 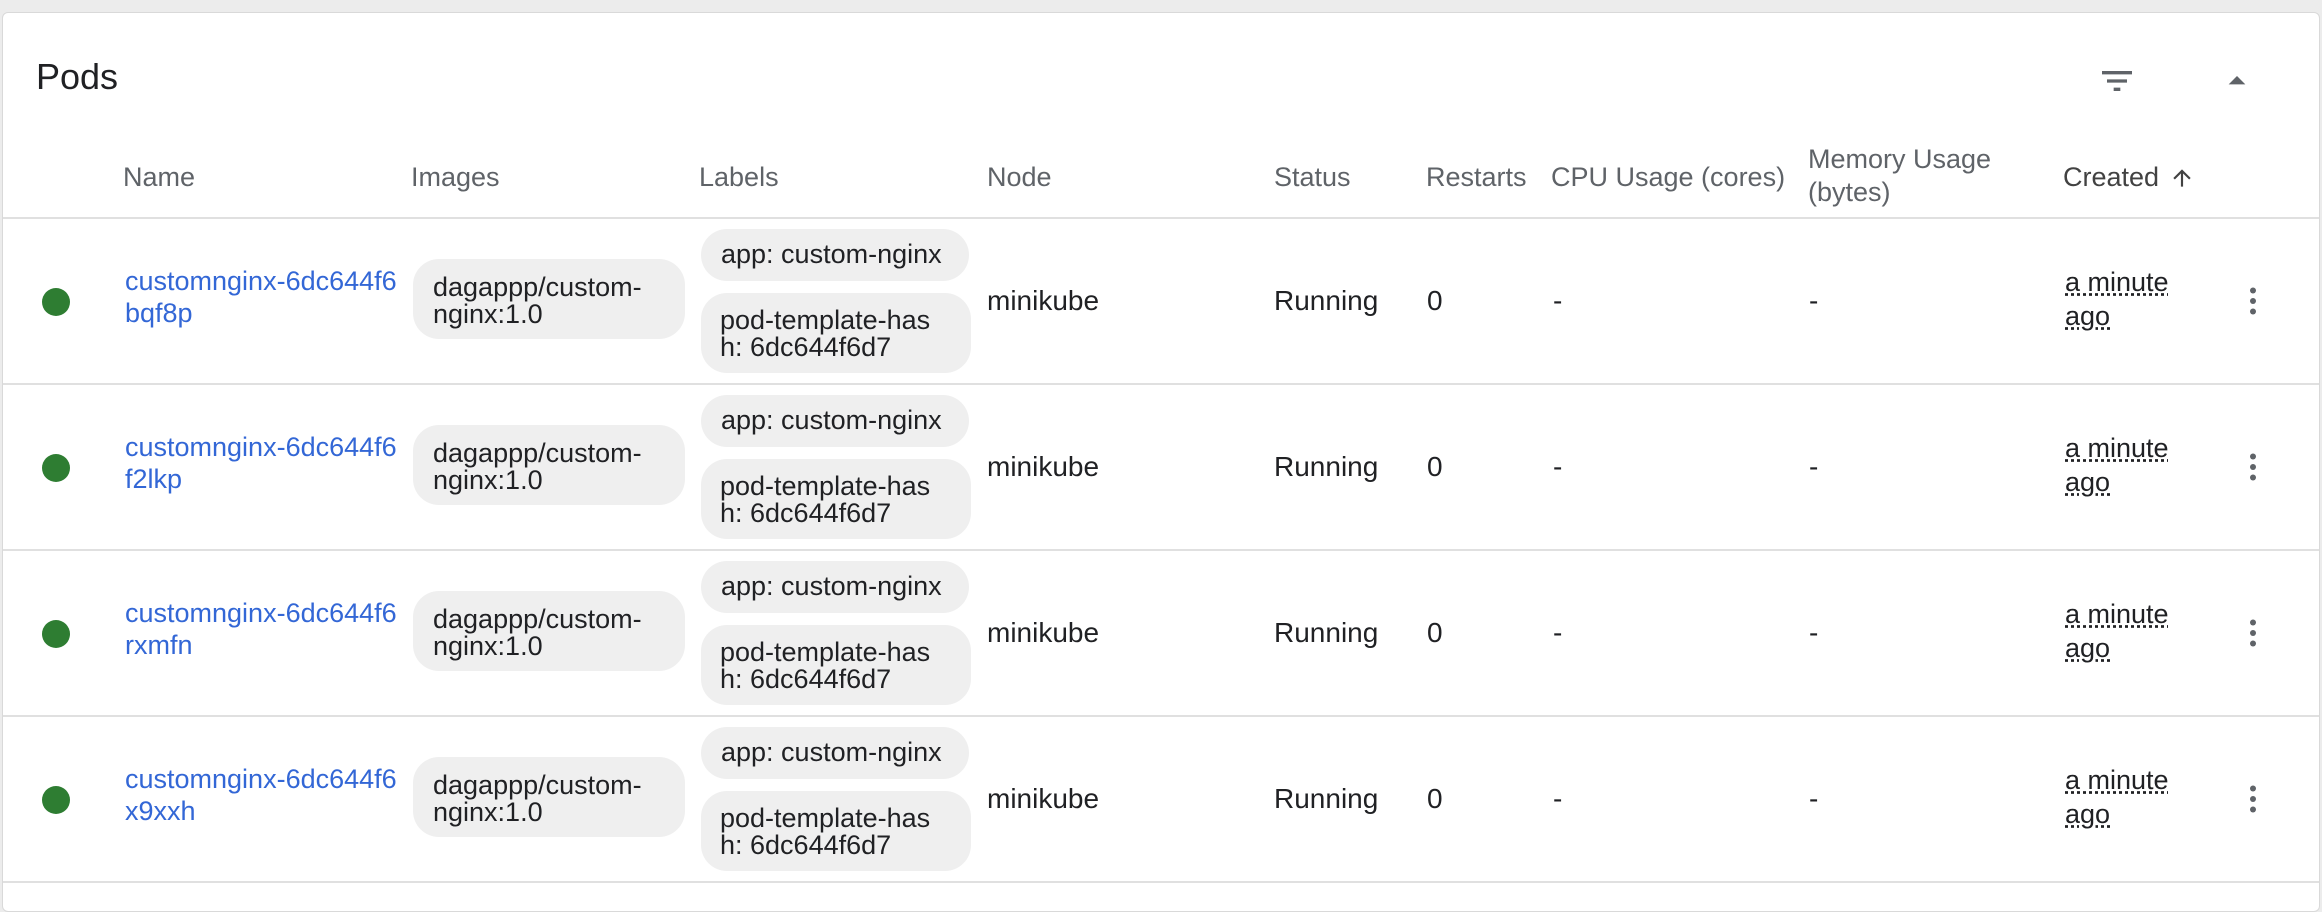 I want to click on column-header-images: Images, so click(x=455, y=177).